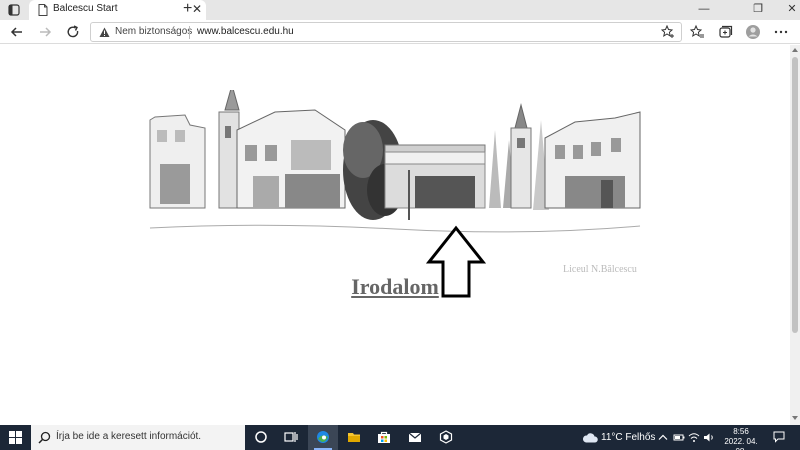 Image resolution: width=800 pixels, height=450 pixels. What do you see at coordinates (694, 437) in the screenshot?
I see `wifi-icon` at bounding box center [694, 437].